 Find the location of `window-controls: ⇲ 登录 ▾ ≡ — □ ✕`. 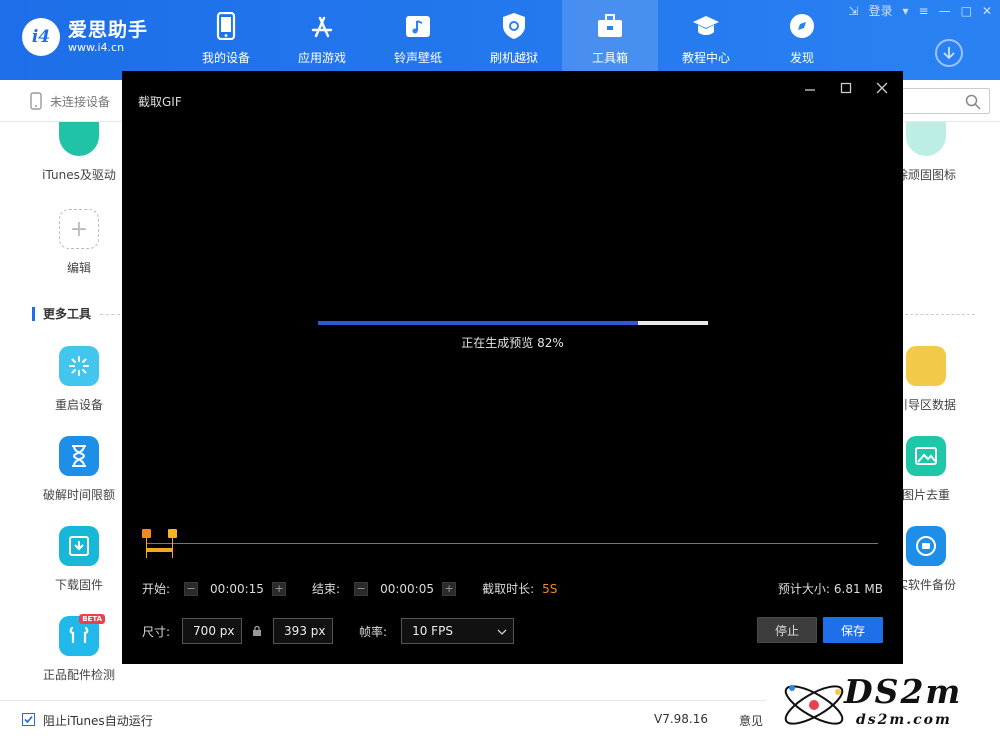

window-controls: ⇲ 登录 ▾ ≡ — □ ✕ is located at coordinates (920, 10).